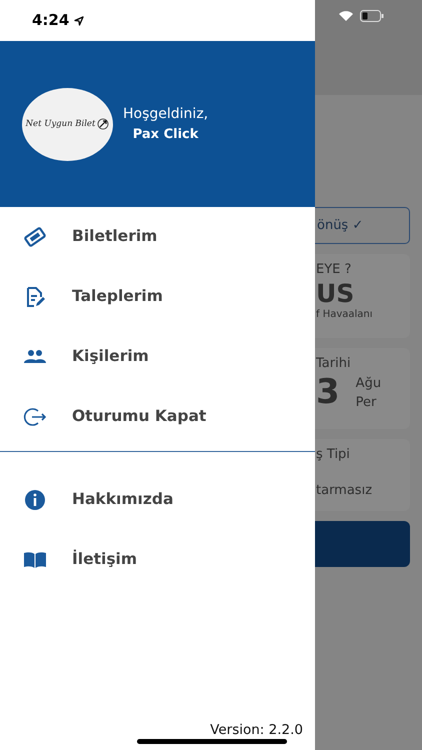 The height and width of the screenshot is (750, 422). What do you see at coordinates (367, 403) in the screenshot?
I see `date-weekday: Per` at bounding box center [367, 403].